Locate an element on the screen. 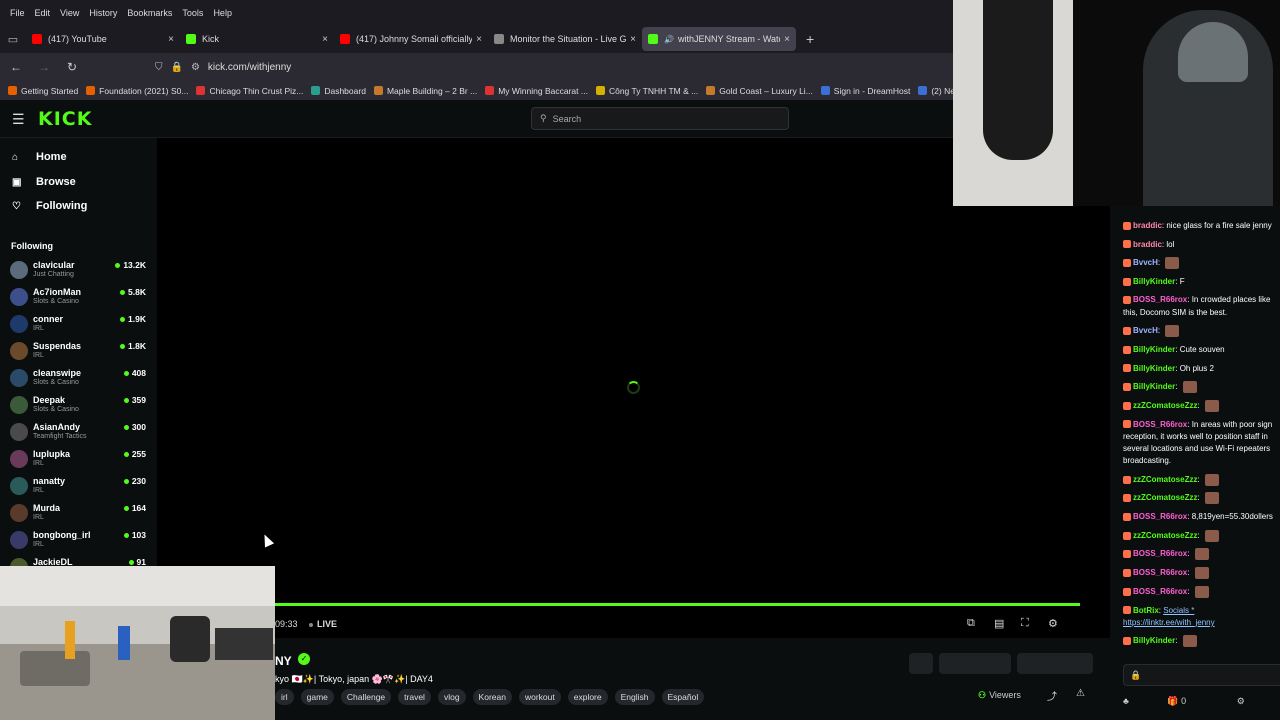 This screenshot has height=720, width=1280. menu-item-tools: Tools is located at coordinates (192, 13).